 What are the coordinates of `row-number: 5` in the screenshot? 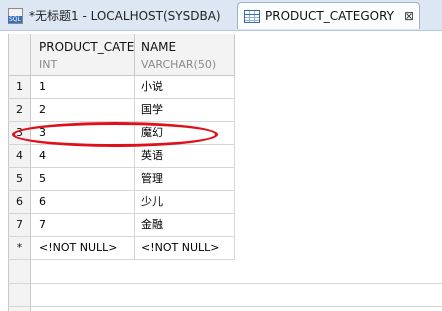 It's located at (19, 179).